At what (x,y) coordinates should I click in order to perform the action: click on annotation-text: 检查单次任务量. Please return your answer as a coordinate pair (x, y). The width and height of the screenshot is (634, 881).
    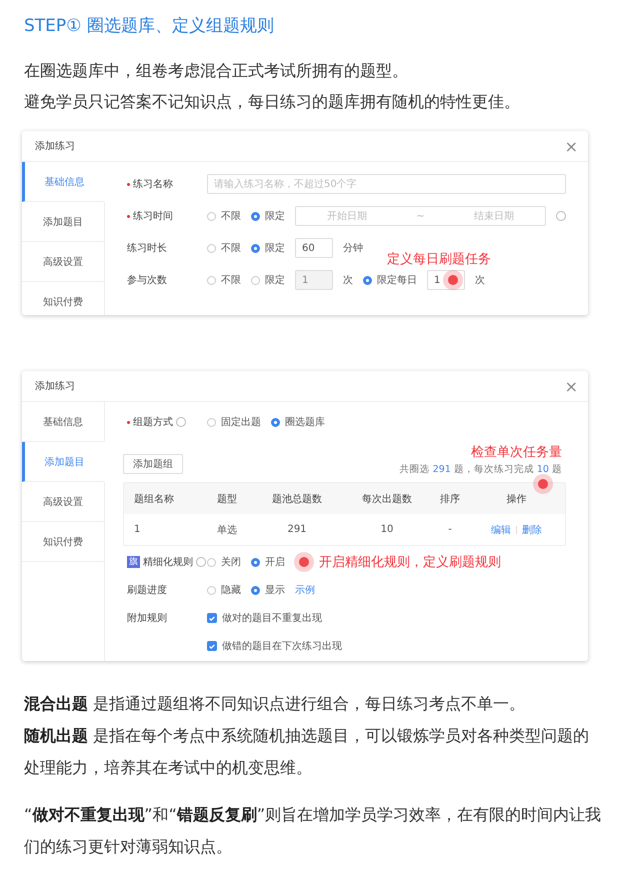
    Looking at the image, I should click on (516, 452).